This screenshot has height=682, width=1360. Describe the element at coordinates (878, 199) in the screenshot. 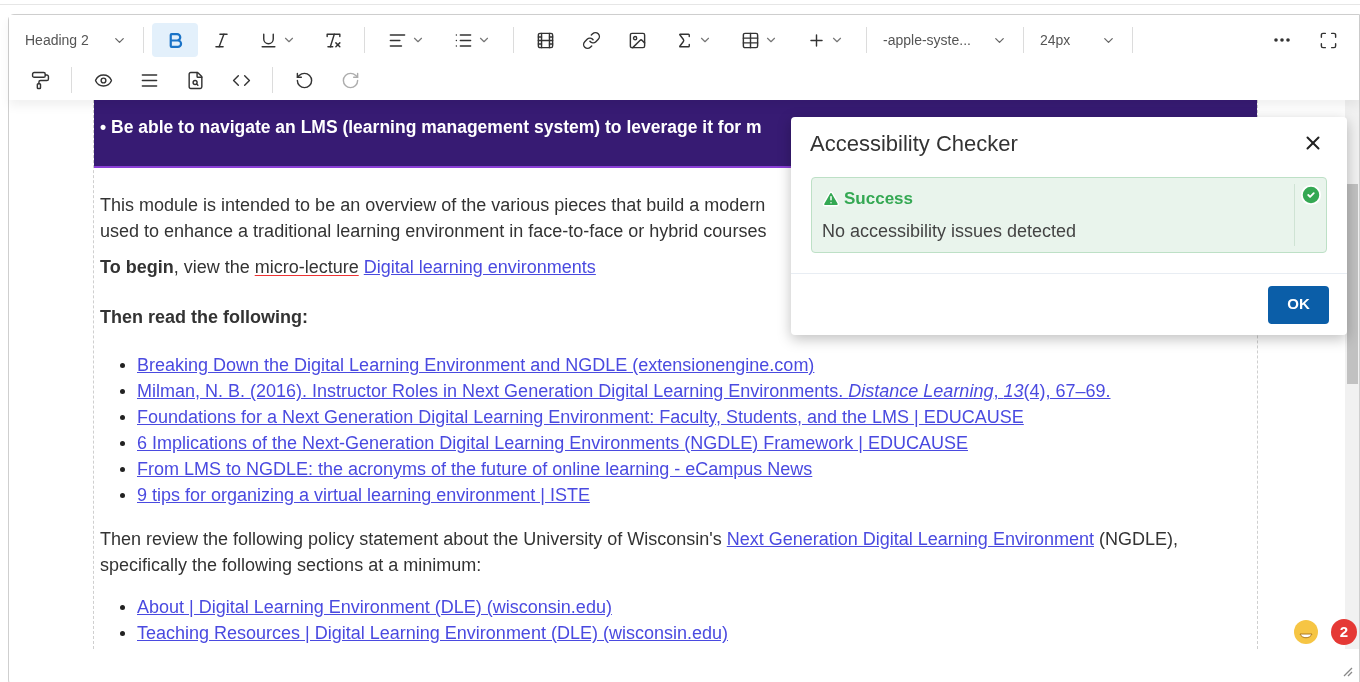

I see `alert-title: Success` at that location.